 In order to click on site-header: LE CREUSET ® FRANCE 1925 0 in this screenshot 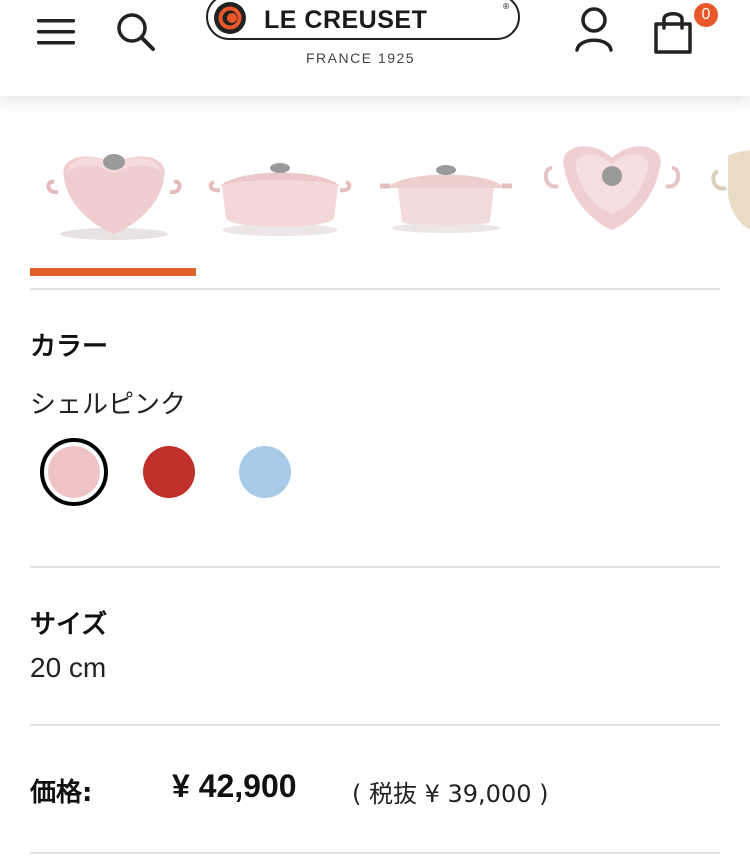, I will do `click(375, 48)`.